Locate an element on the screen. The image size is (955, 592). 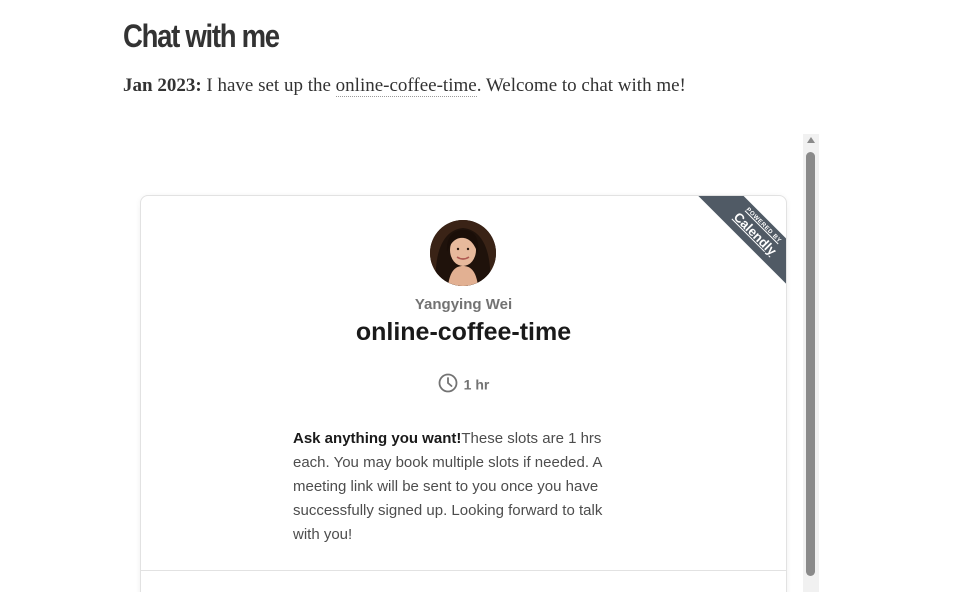
clock-icon is located at coordinates (448, 384).